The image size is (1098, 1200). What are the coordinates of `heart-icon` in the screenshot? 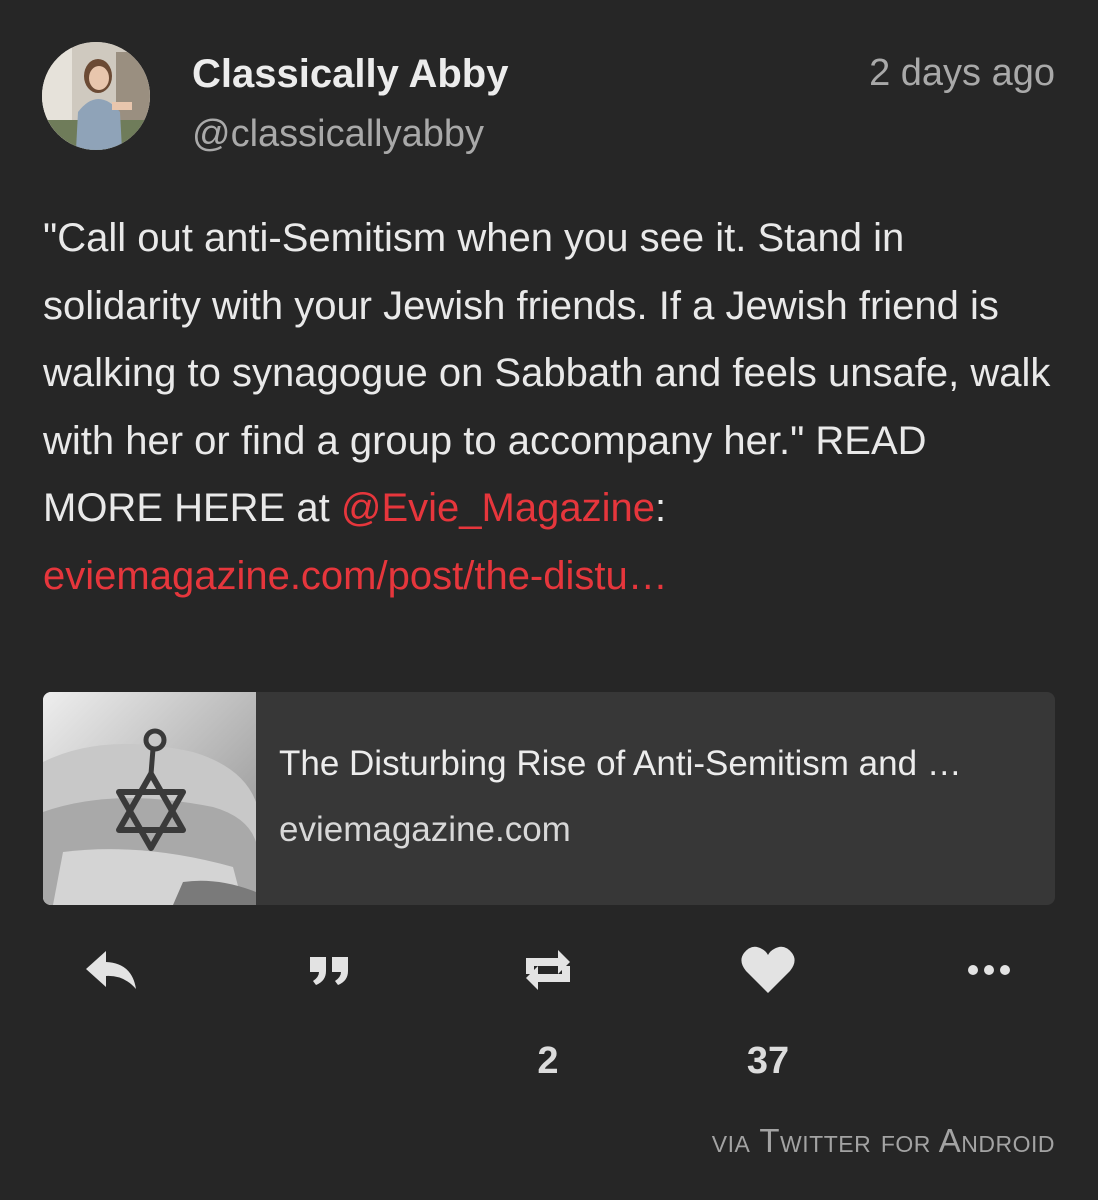 It's located at (768, 970).